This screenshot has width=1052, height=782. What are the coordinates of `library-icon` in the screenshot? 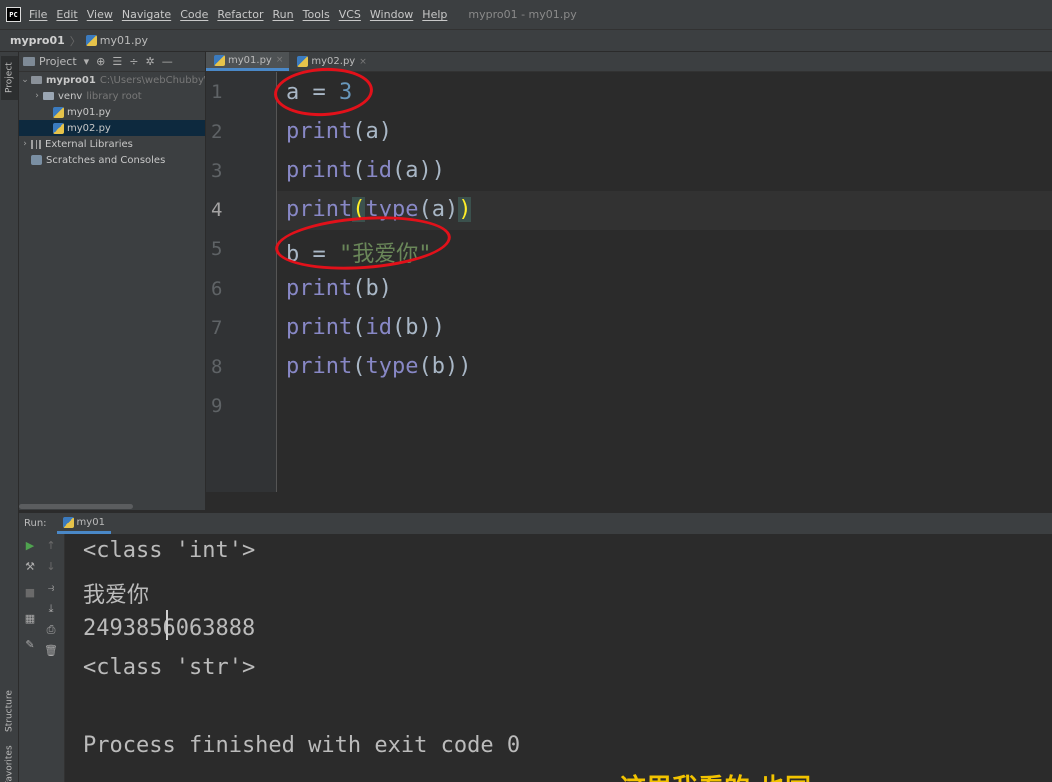 It's located at (36, 144).